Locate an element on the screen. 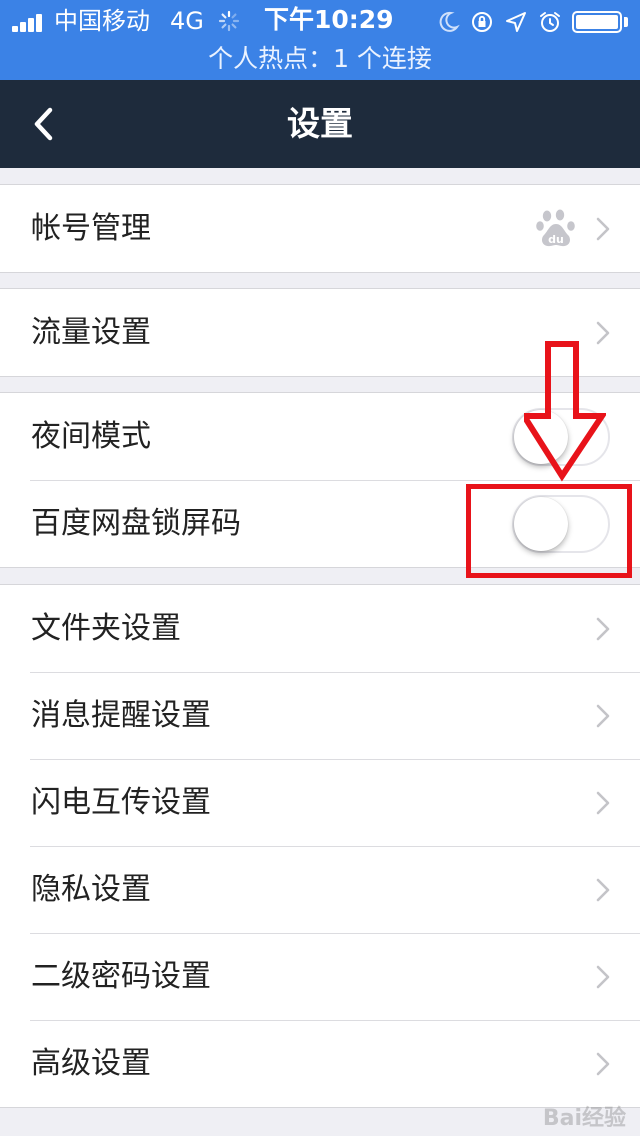  baidu-logo-icon: du is located at coordinates (555, 228).